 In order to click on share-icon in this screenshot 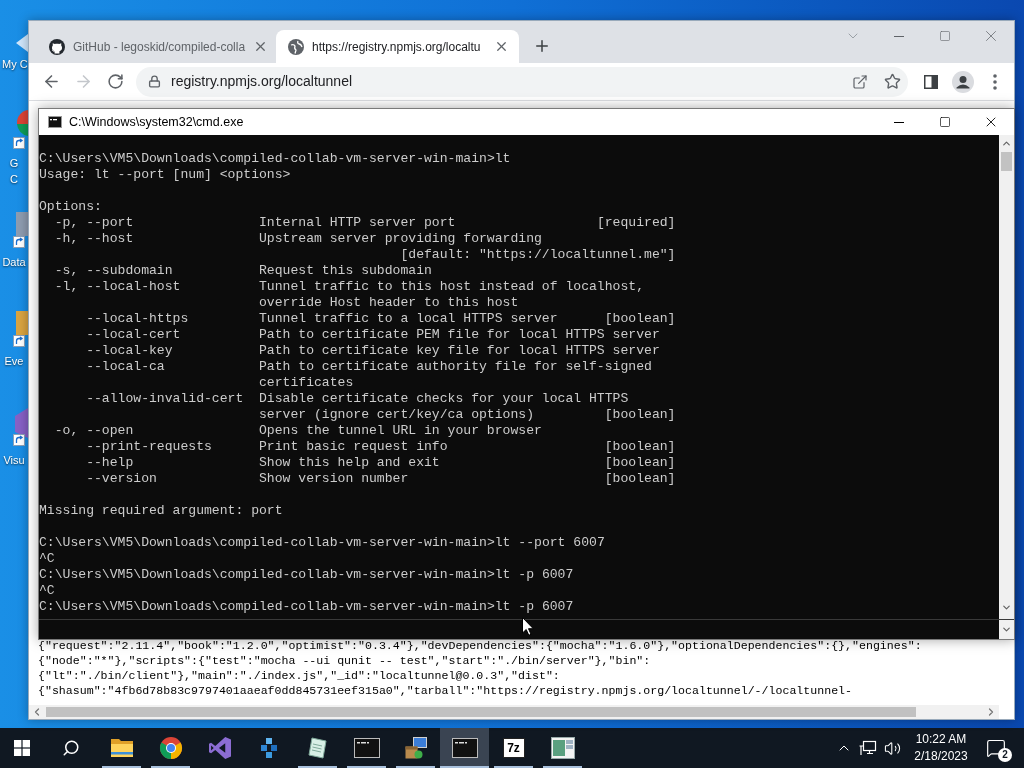, I will do `click(860, 81)`.